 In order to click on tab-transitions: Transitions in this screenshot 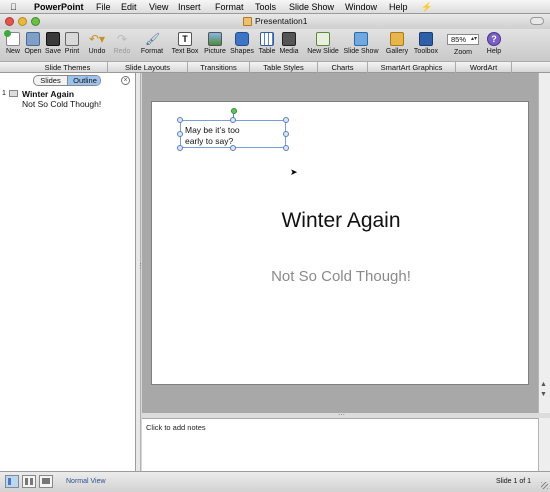, I will do `click(219, 67)`.